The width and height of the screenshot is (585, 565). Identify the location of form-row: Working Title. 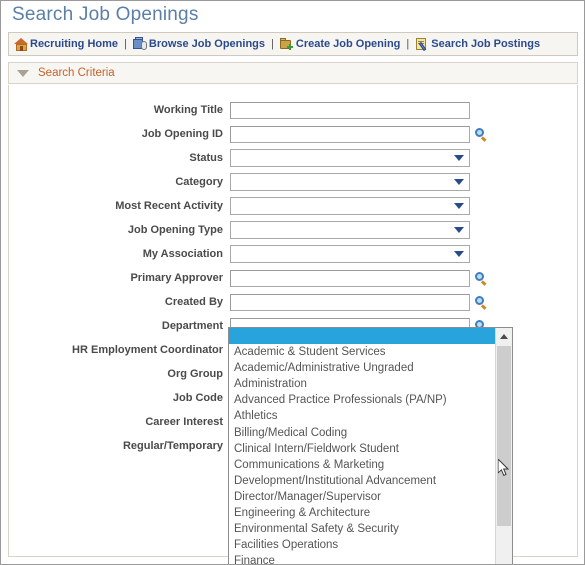
(293, 110).